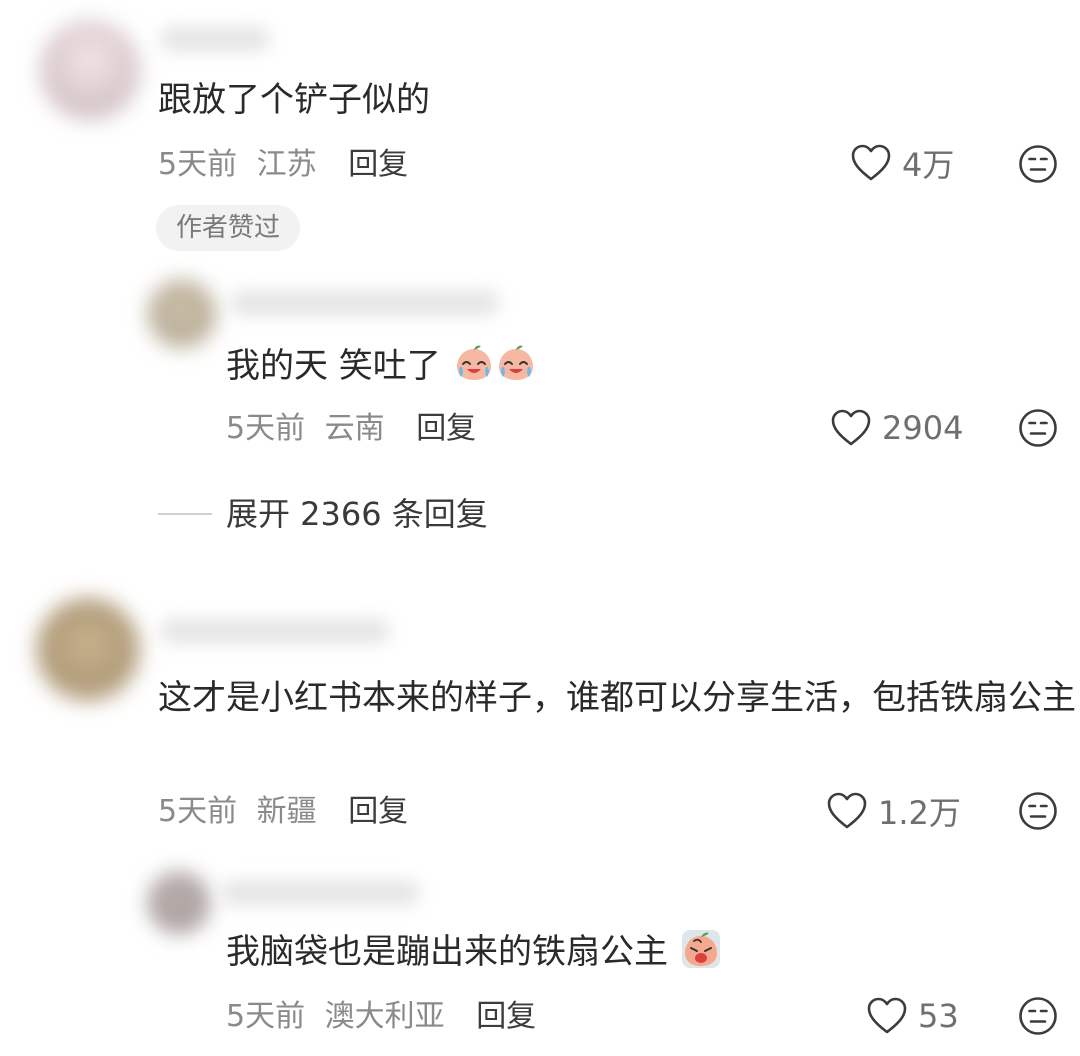 This screenshot has width=1080, height=1056. I want to click on reply-location: 云南, so click(354, 428).